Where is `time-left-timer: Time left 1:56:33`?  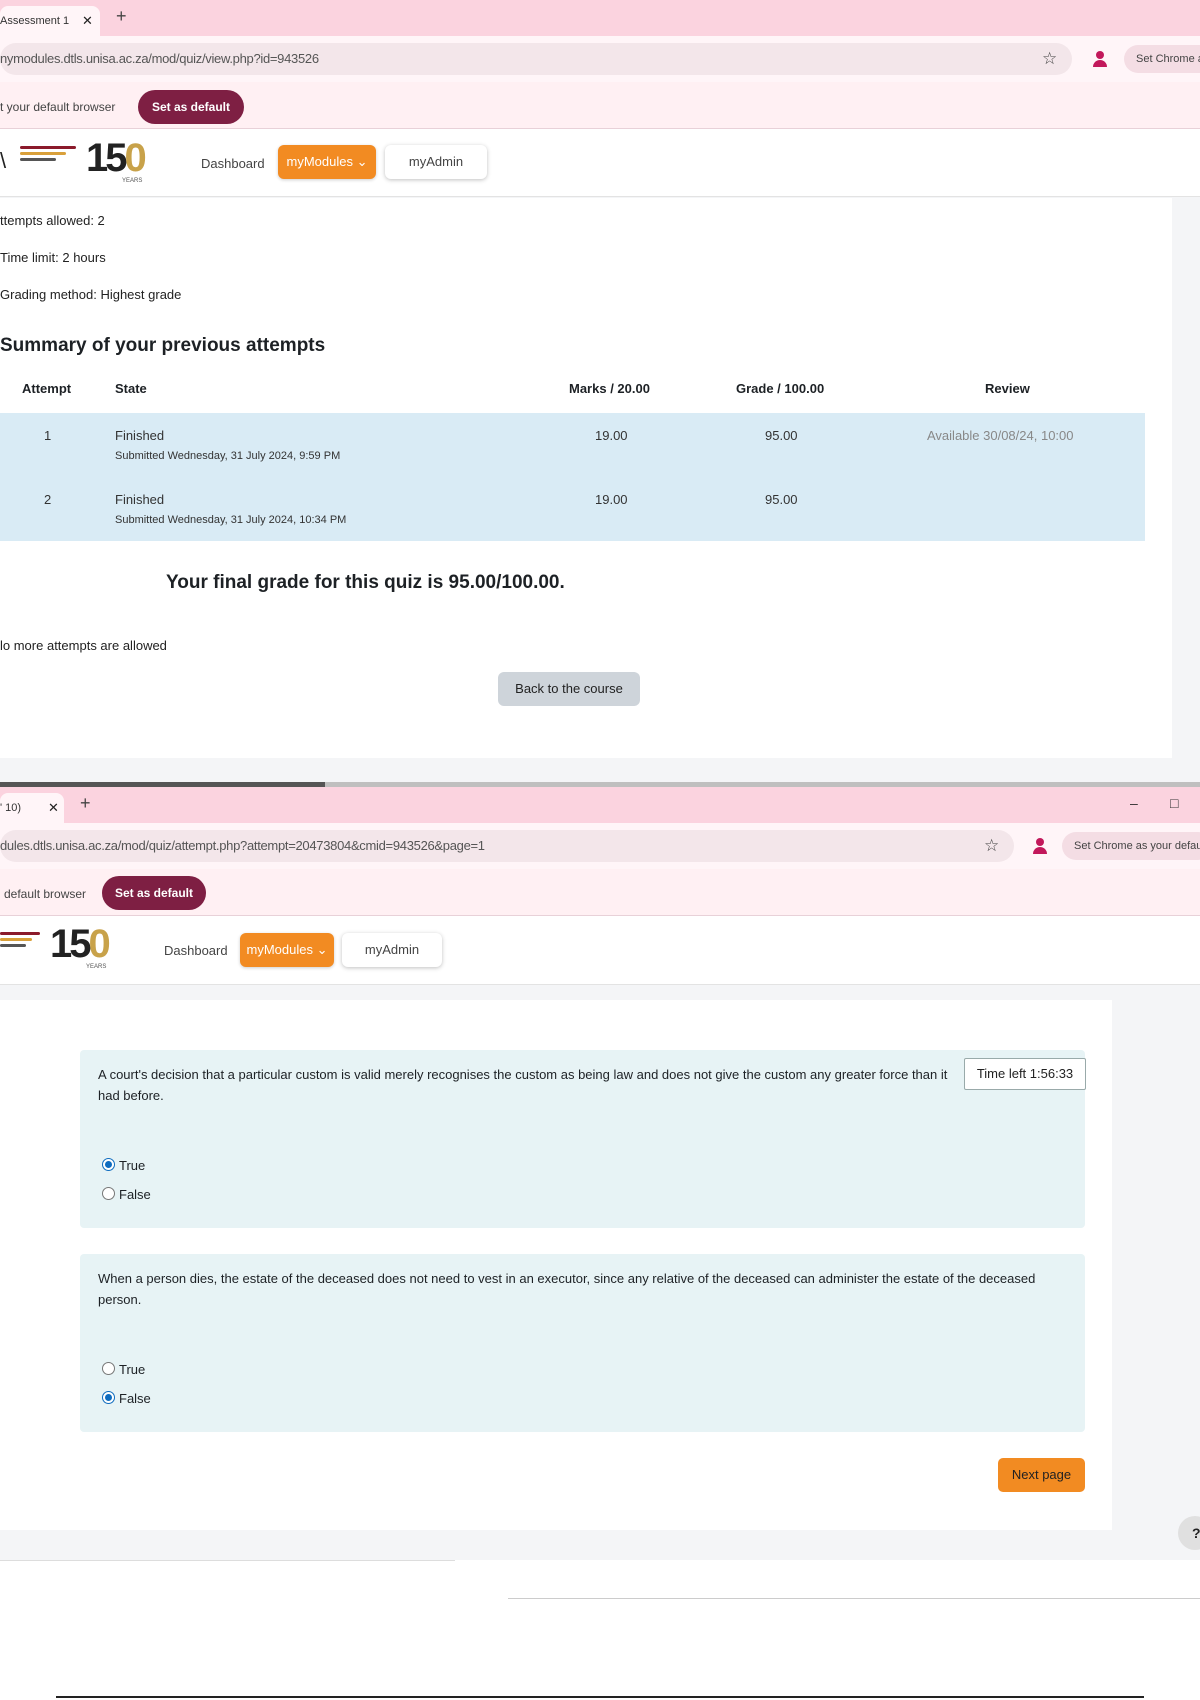 time-left-timer: Time left 1:56:33 is located at coordinates (1025, 1074).